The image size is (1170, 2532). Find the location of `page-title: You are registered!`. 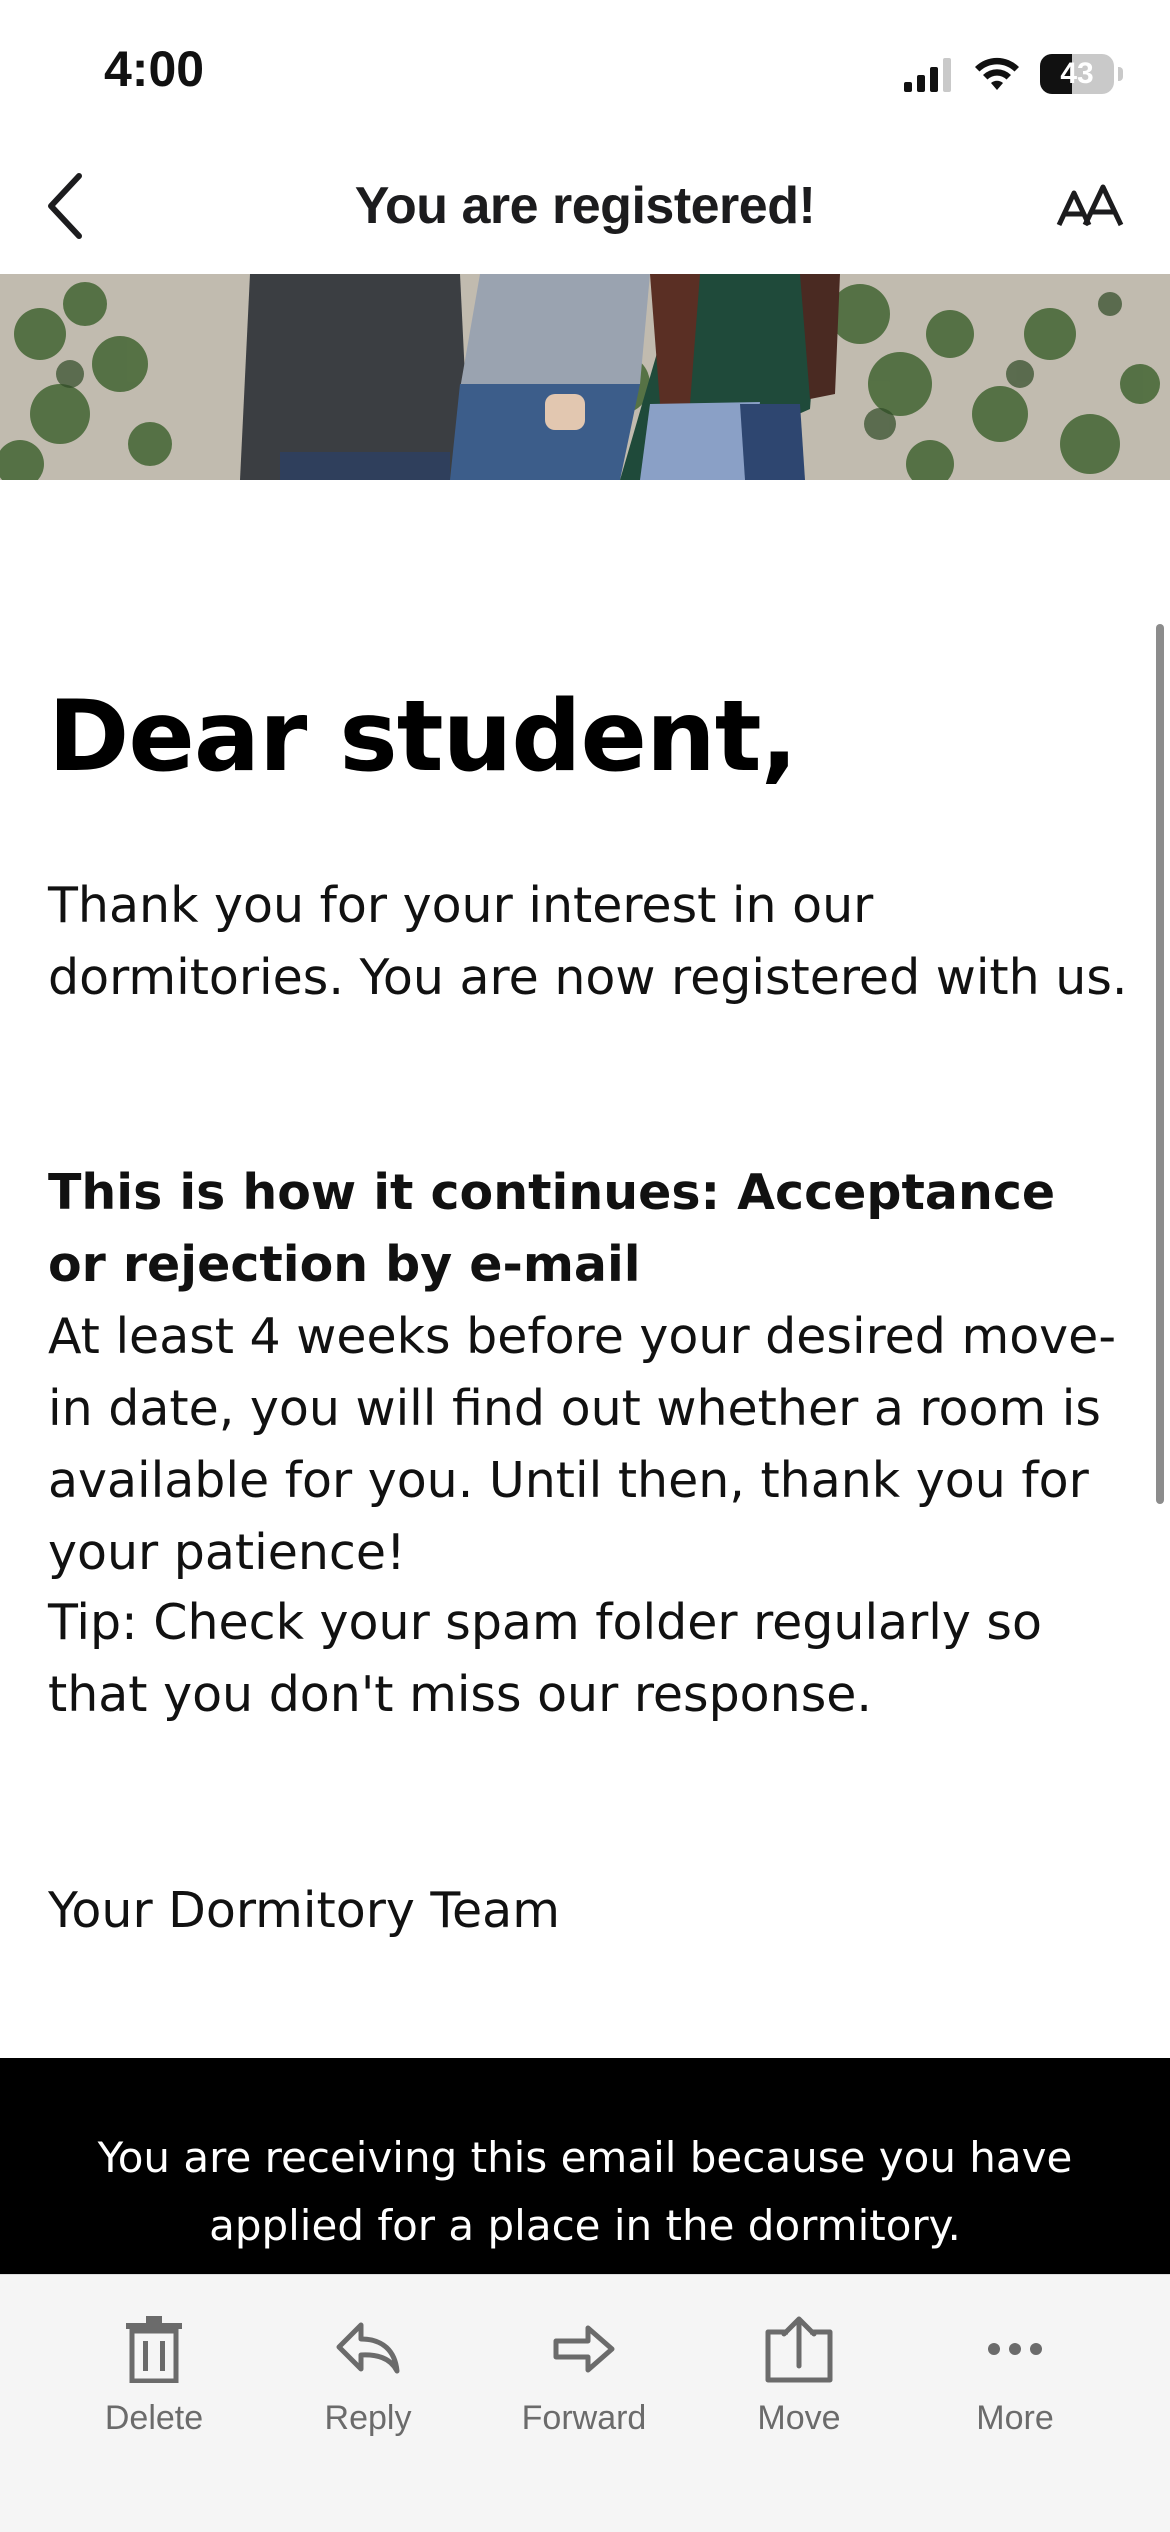

page-title: You are registered! is located at coordinates (585, 206).